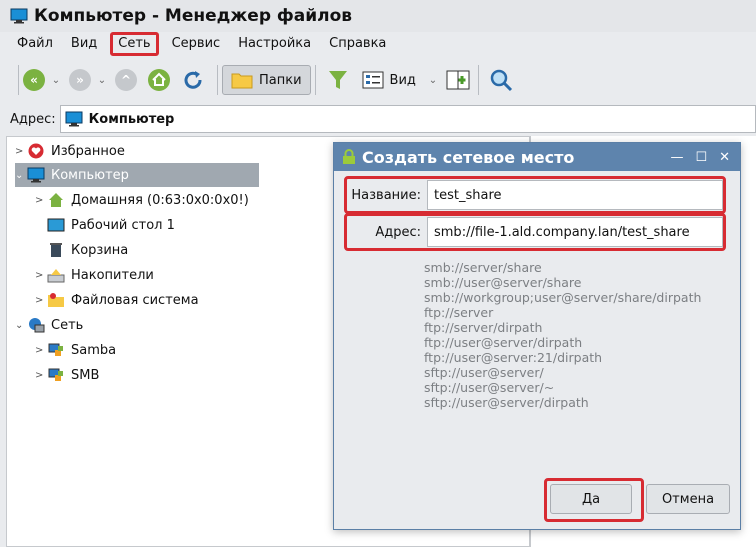 Image resolution: width=756 pixels, height=547 pixels. I want to click on name-input: test_share, so click(575, 195).